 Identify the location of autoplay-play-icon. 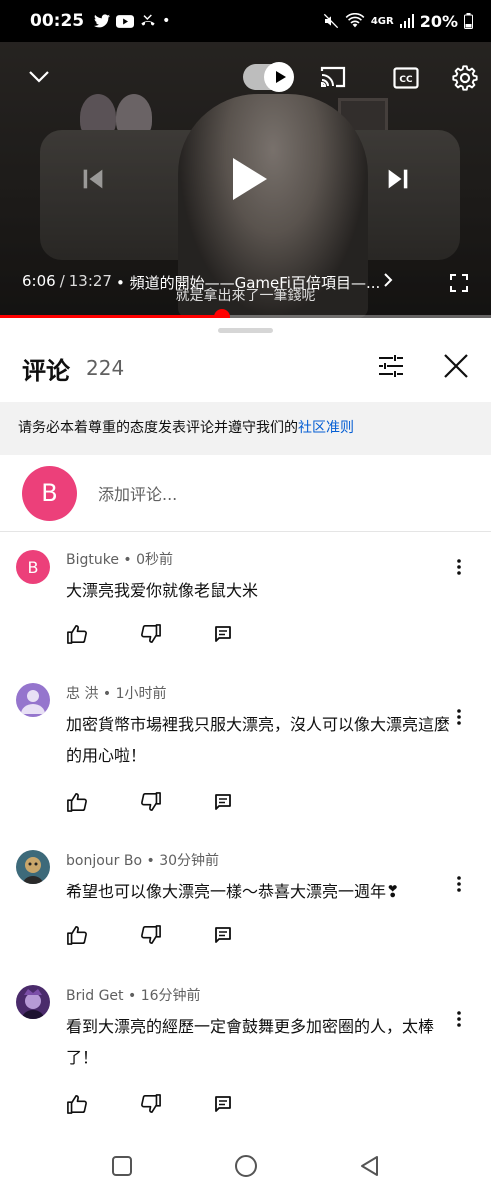
(279, 77).